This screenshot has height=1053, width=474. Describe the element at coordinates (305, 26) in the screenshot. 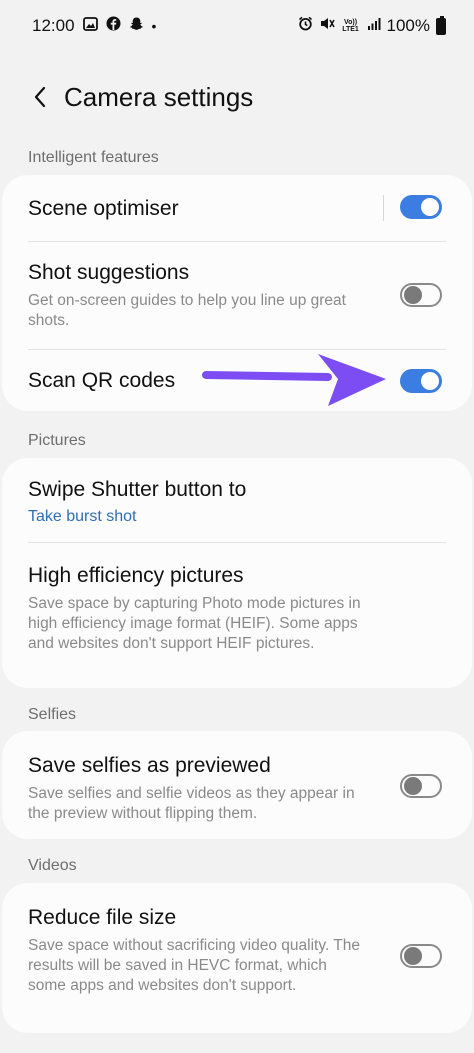

I see `alarm-icon` at that location.